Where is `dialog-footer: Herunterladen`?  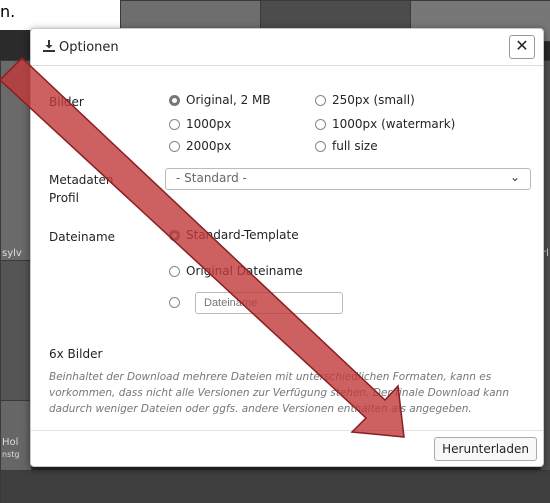
dialog-footer: Herunterladen is located at coordinates (287, 448).